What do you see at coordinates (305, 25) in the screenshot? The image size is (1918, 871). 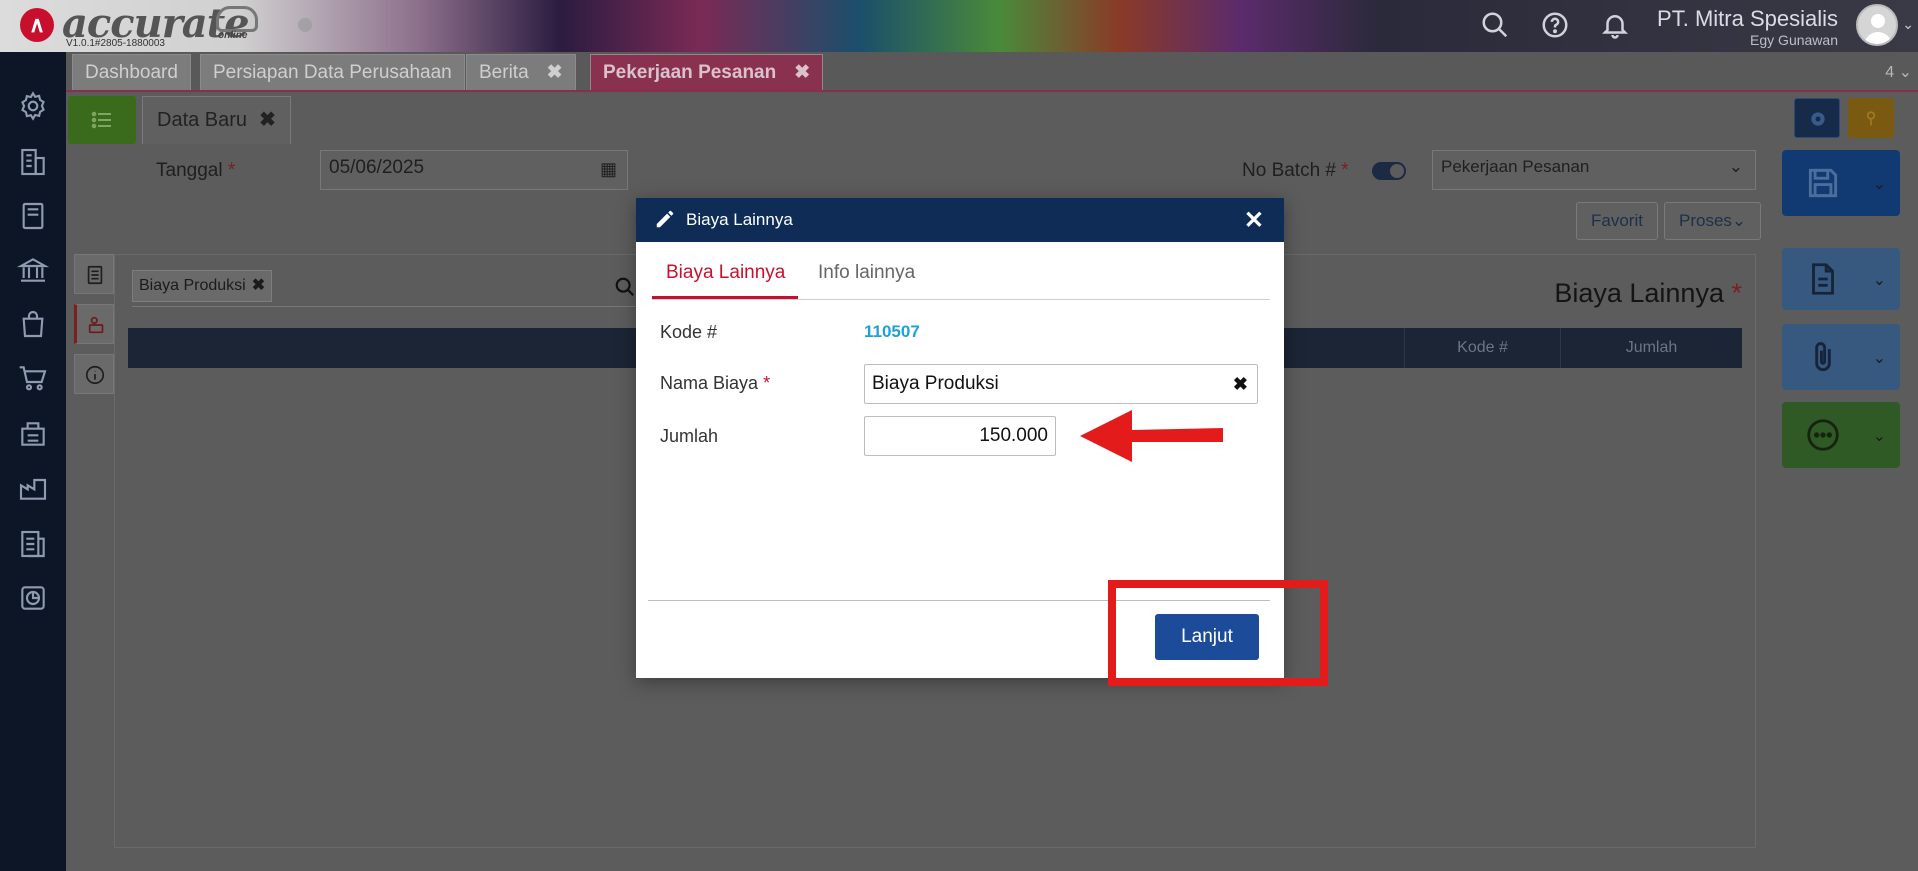 I see `status-dot-icon` at bounding box center [305, 25].